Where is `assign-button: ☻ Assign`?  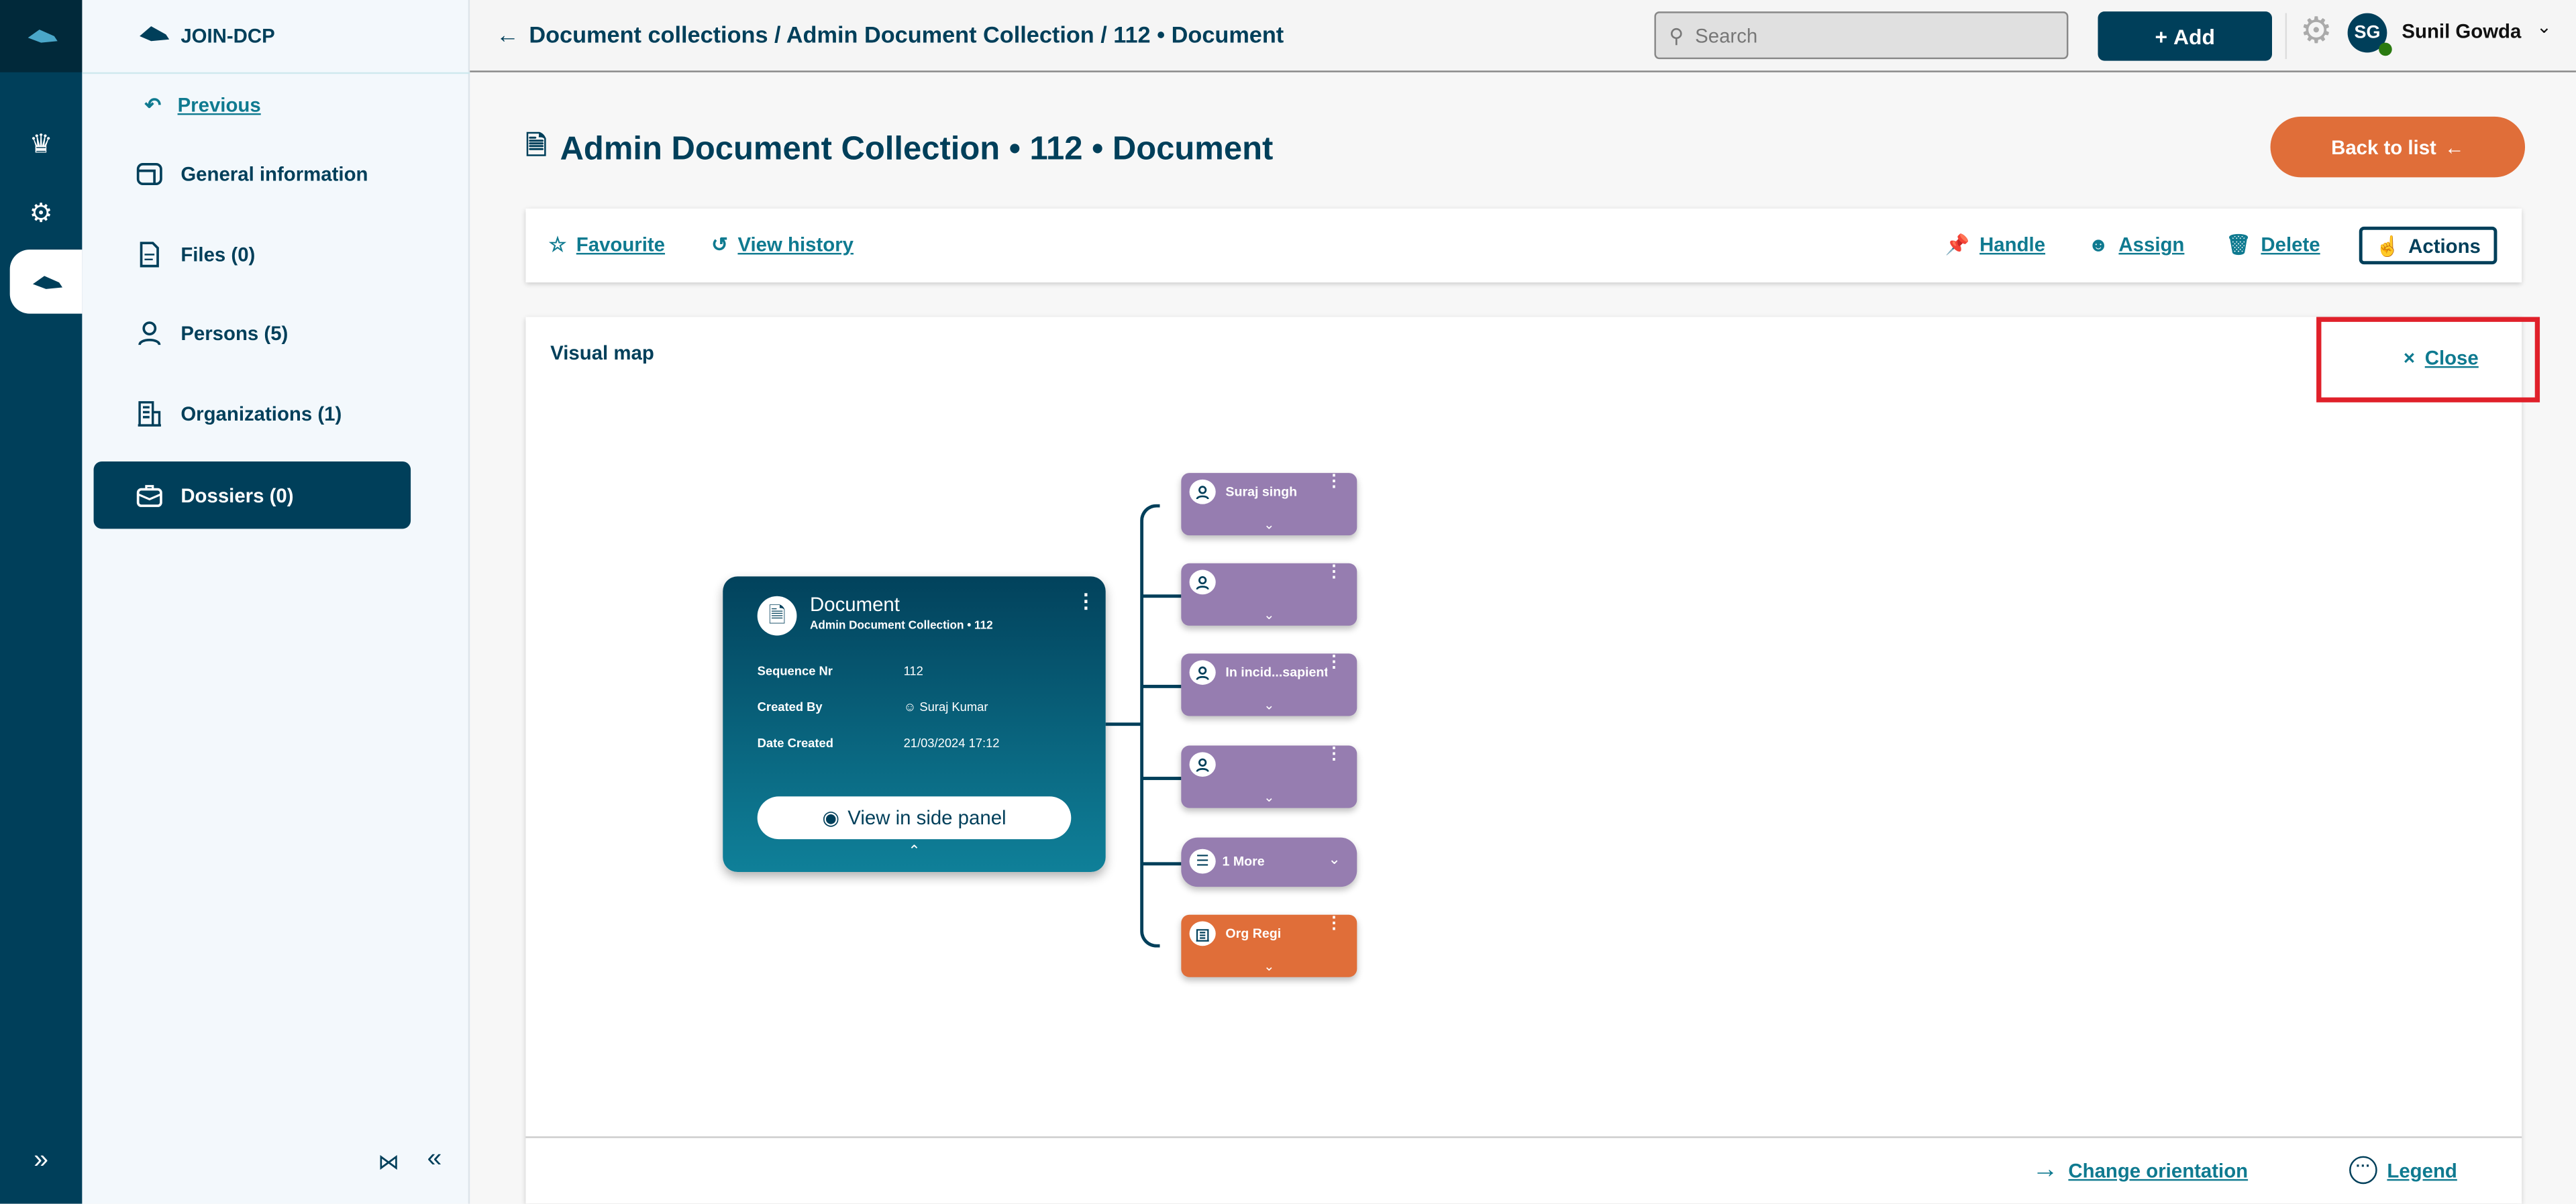 assign-button: ☻ Assign is located at coordinates (2136, 244).